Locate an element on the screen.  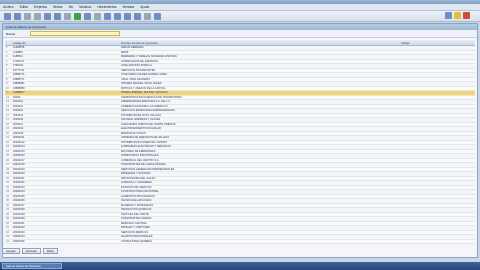
row-number: 29 is located at coordinates (7, 174).